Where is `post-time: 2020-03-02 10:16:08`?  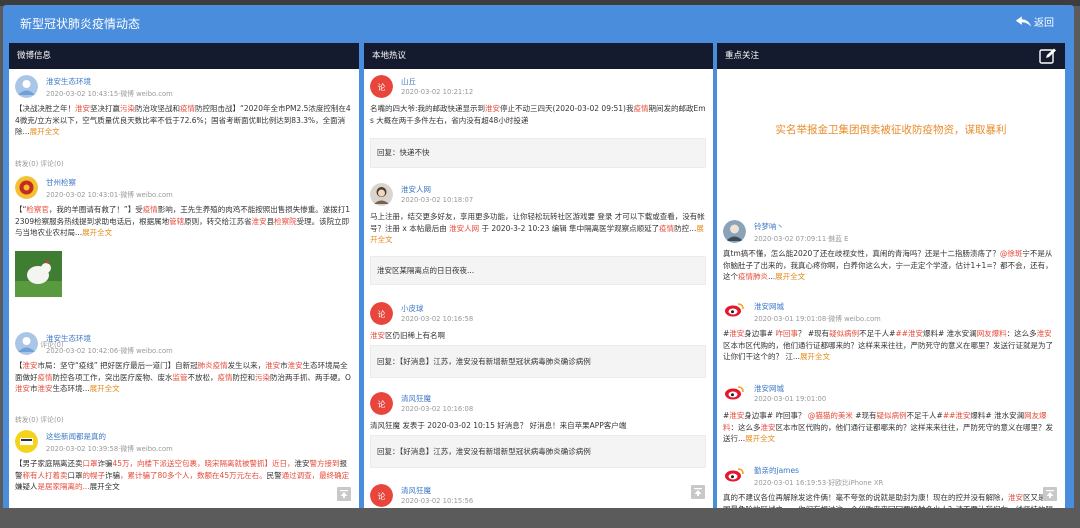 post-time: 2020-03-02 10:16:08 is located at coordinates (437, 409).